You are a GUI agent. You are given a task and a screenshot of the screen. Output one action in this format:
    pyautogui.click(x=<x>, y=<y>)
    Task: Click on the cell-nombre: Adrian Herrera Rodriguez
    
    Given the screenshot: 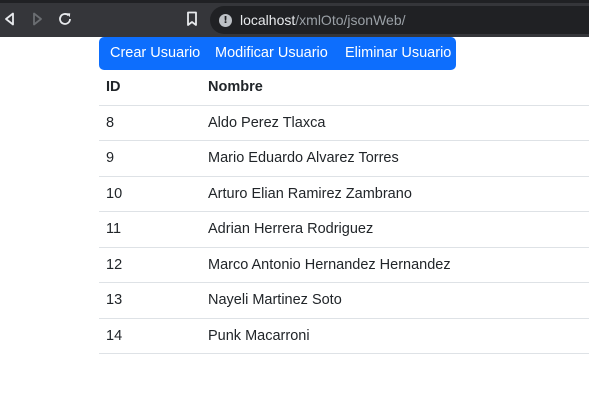 What is the action you would take?
    pyautogui.click(x=395, y=229)
    